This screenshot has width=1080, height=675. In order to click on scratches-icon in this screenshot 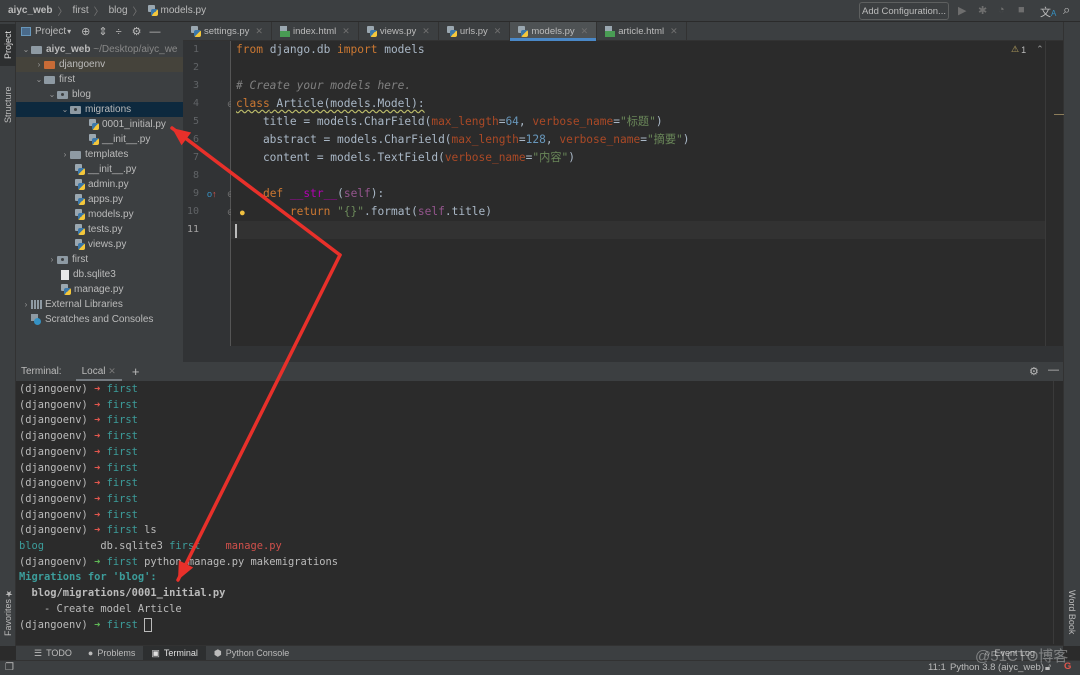, I will do `click(36, 319)`.